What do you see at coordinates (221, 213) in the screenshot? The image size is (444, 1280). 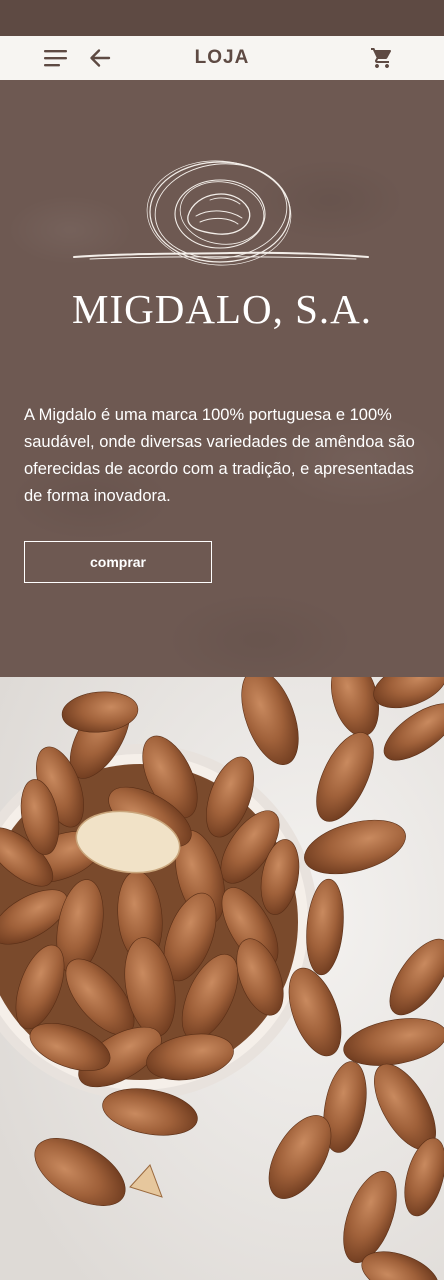 I see `almond-logo-icon` at bounding box center [221, 213].